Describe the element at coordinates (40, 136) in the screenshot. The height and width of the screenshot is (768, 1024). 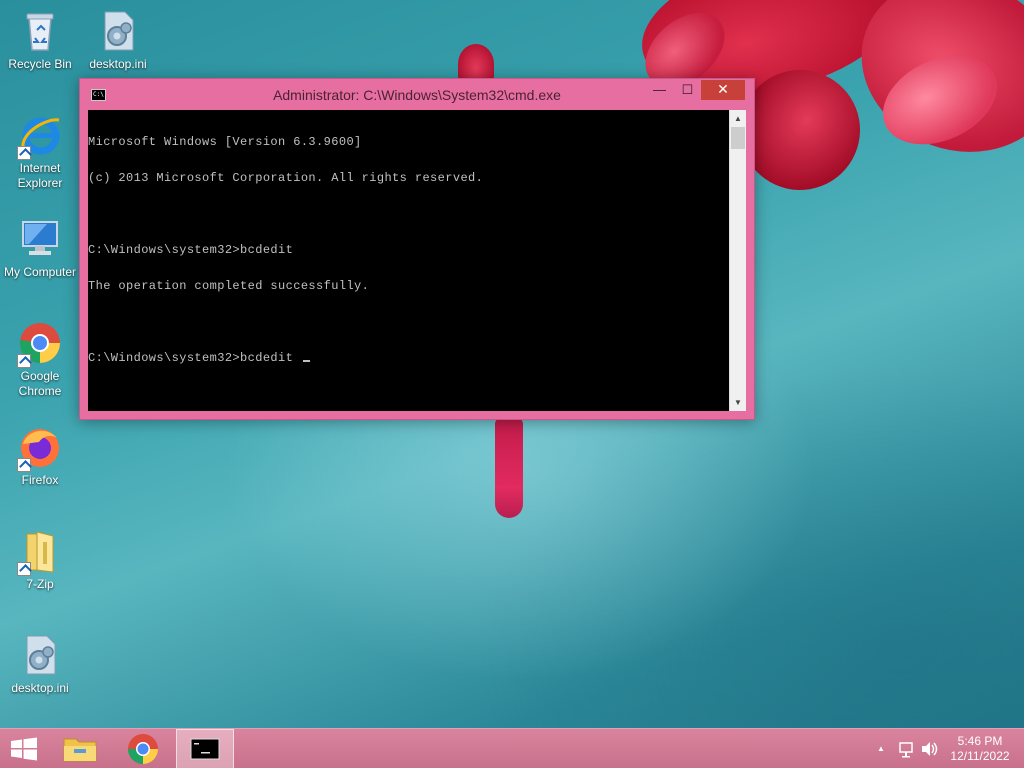
I see `internet-explorer-icon` at that location.